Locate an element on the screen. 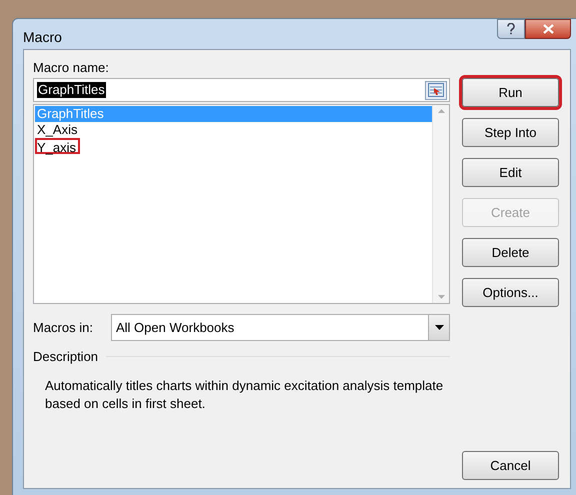  scroll-down-icon is located at coordinates (441, 297).